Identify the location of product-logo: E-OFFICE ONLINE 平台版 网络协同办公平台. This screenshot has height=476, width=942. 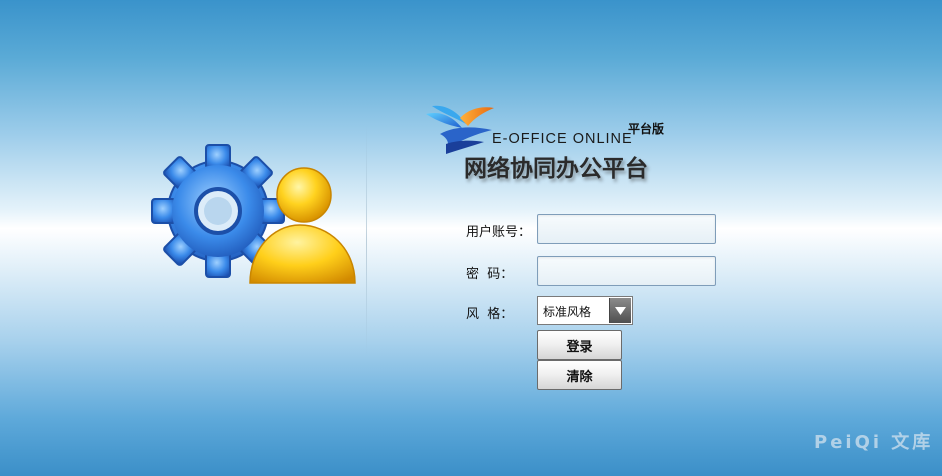
(554, 144).